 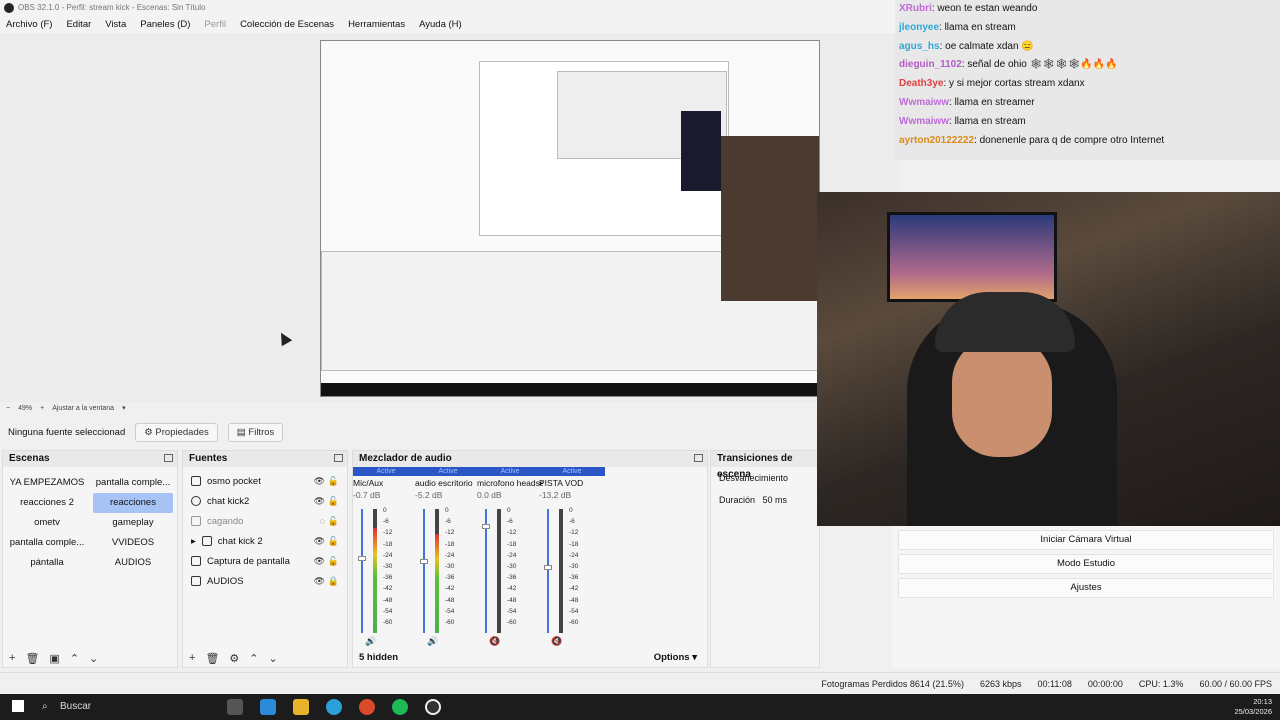 I want to click on duration-input: 50 ms, so click(x=775, y=500).